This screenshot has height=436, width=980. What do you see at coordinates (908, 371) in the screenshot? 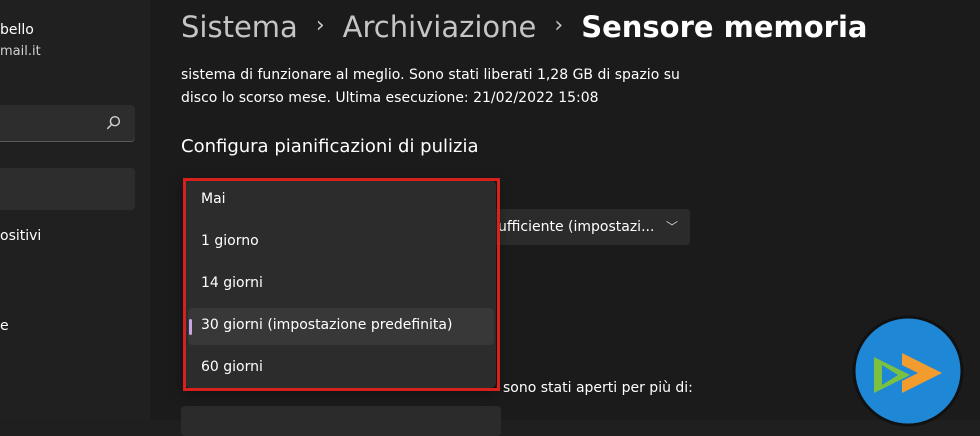
I see `site-logo` at bounding box center [908, 371].